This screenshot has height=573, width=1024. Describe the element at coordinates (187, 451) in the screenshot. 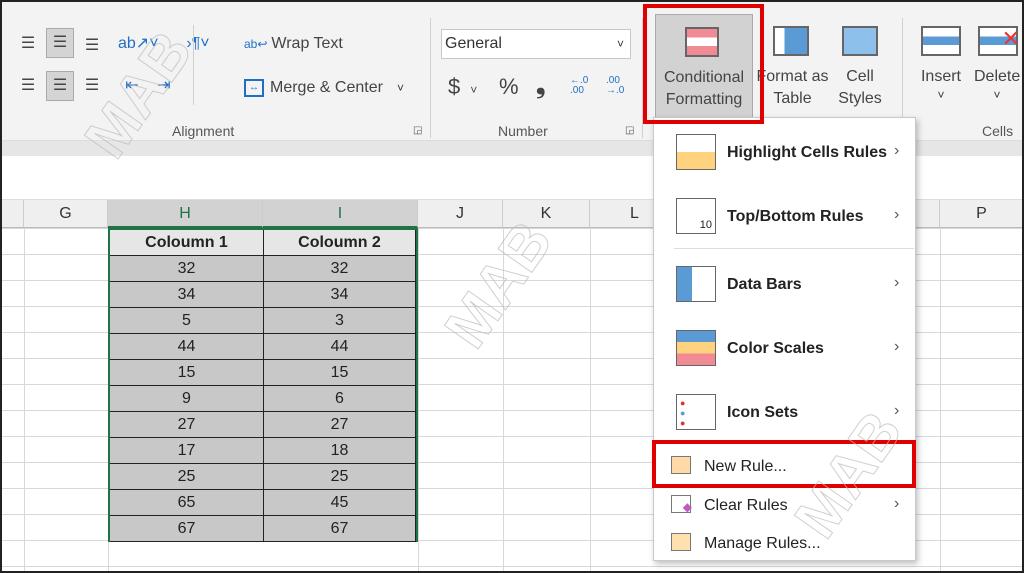

I see `table-cell: 17` at that location.